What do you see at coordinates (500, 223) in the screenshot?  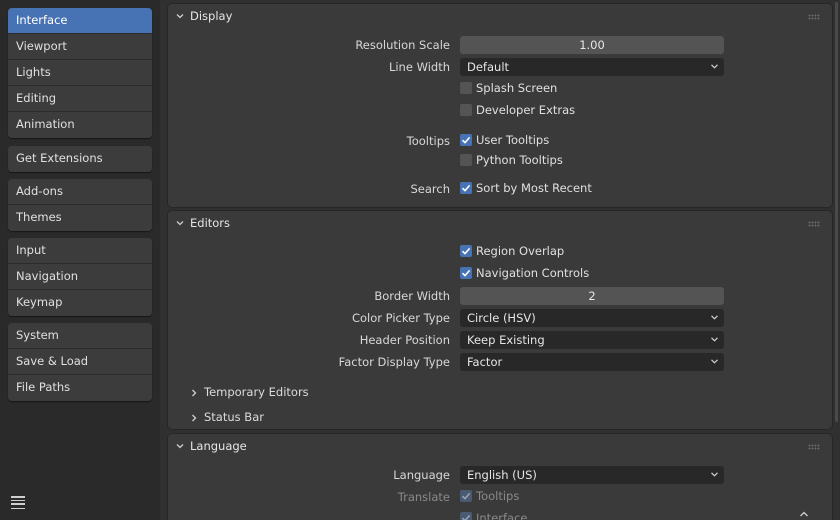 I see `editors-panel-header: Editors` at bounding box center [500, 223].